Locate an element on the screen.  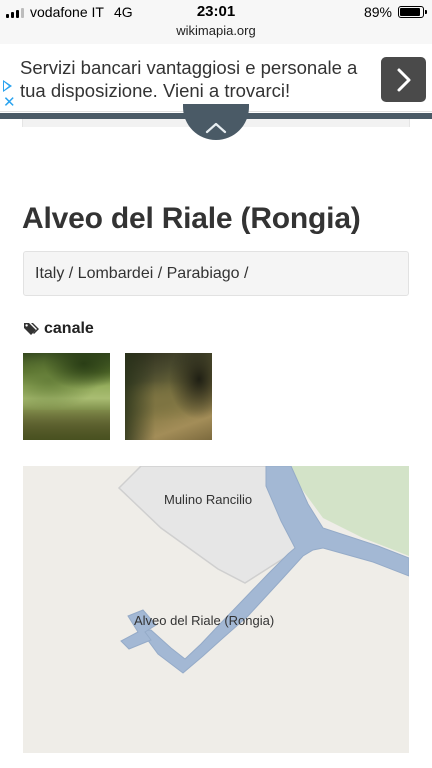
carrier-name: vodafone IT is located at coordinates (67, 12).